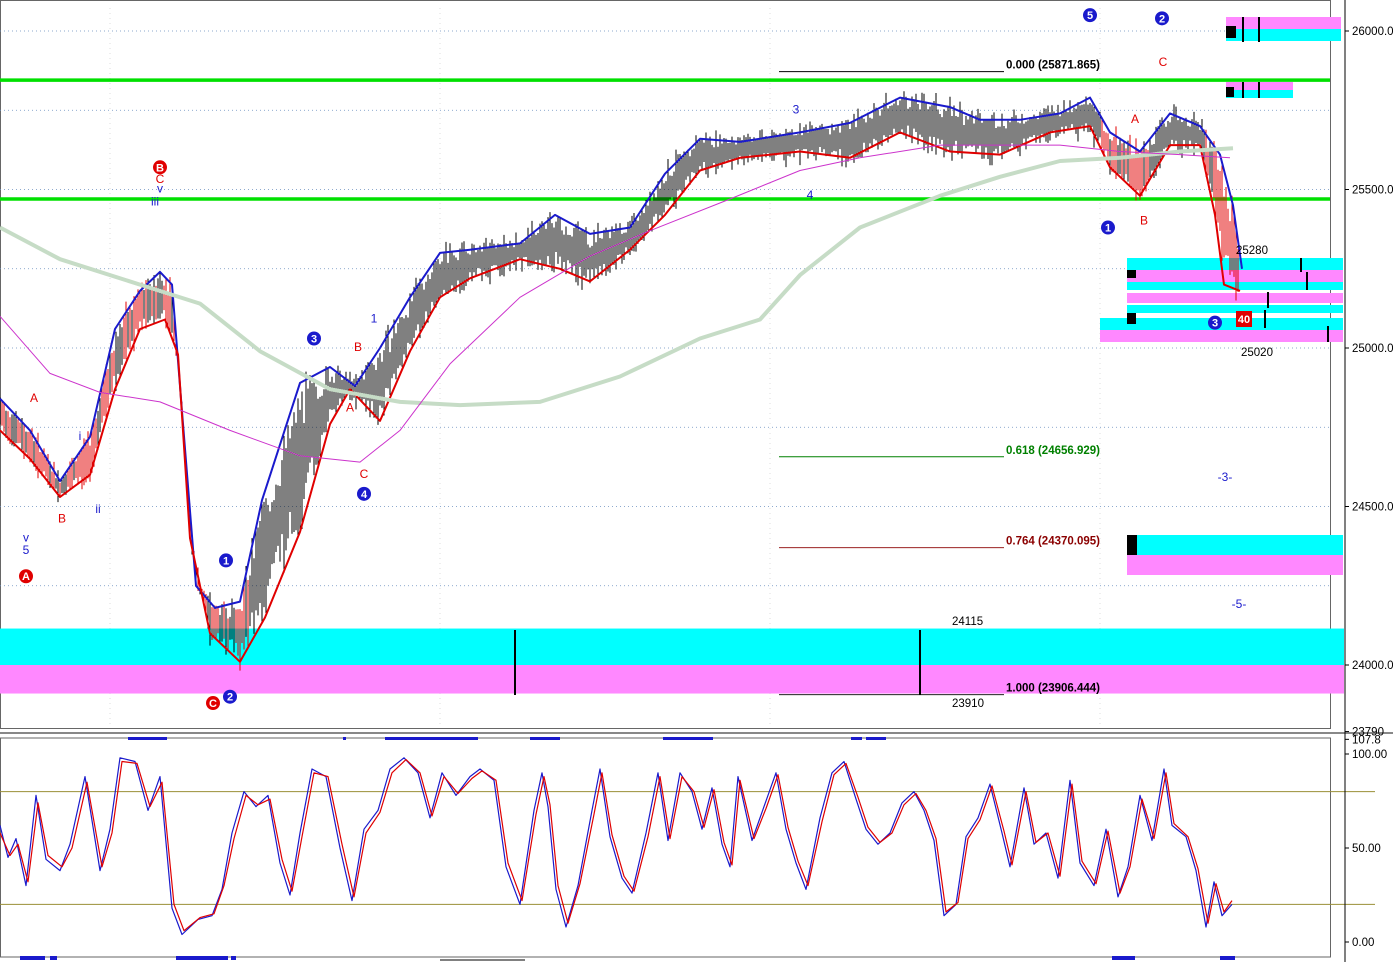 The height and width of the screenshot is (962, 1393). Describe the element at coordinates (26, 577) in the screenshot. I see `wave-label-circled-text: A` at that location.